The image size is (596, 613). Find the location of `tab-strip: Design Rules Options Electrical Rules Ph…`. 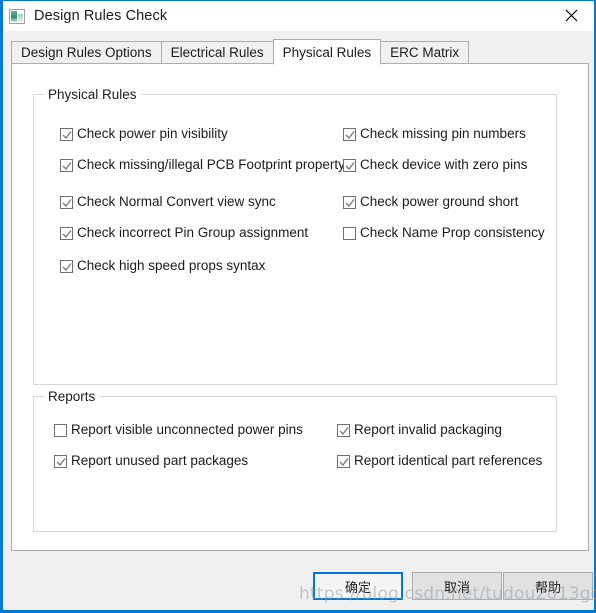

tab-strip: Design Rules Options Electrical Rules Ph… is located at coordinates (299, 52).